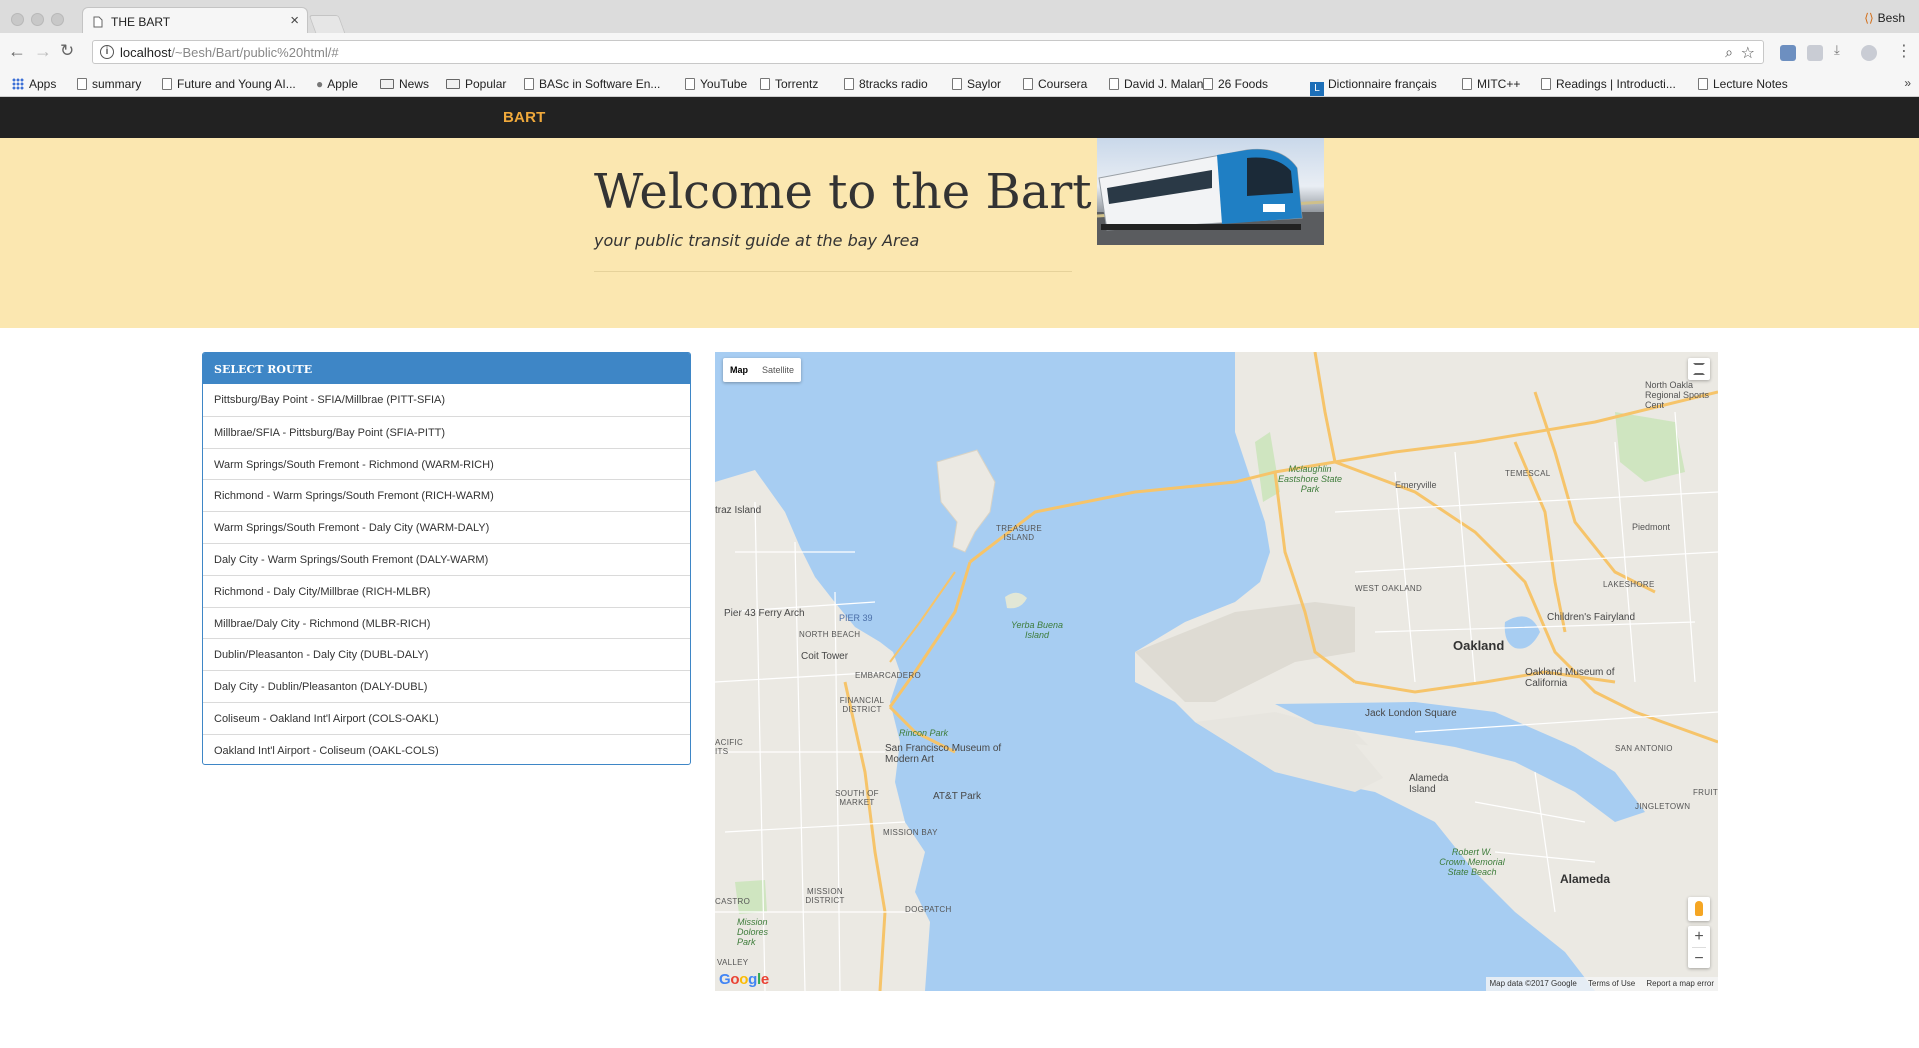  What do you see at coordinates (67, 51) in the screenshot?
I see `reload-icon: ↻` at bounding box center [67, 51].